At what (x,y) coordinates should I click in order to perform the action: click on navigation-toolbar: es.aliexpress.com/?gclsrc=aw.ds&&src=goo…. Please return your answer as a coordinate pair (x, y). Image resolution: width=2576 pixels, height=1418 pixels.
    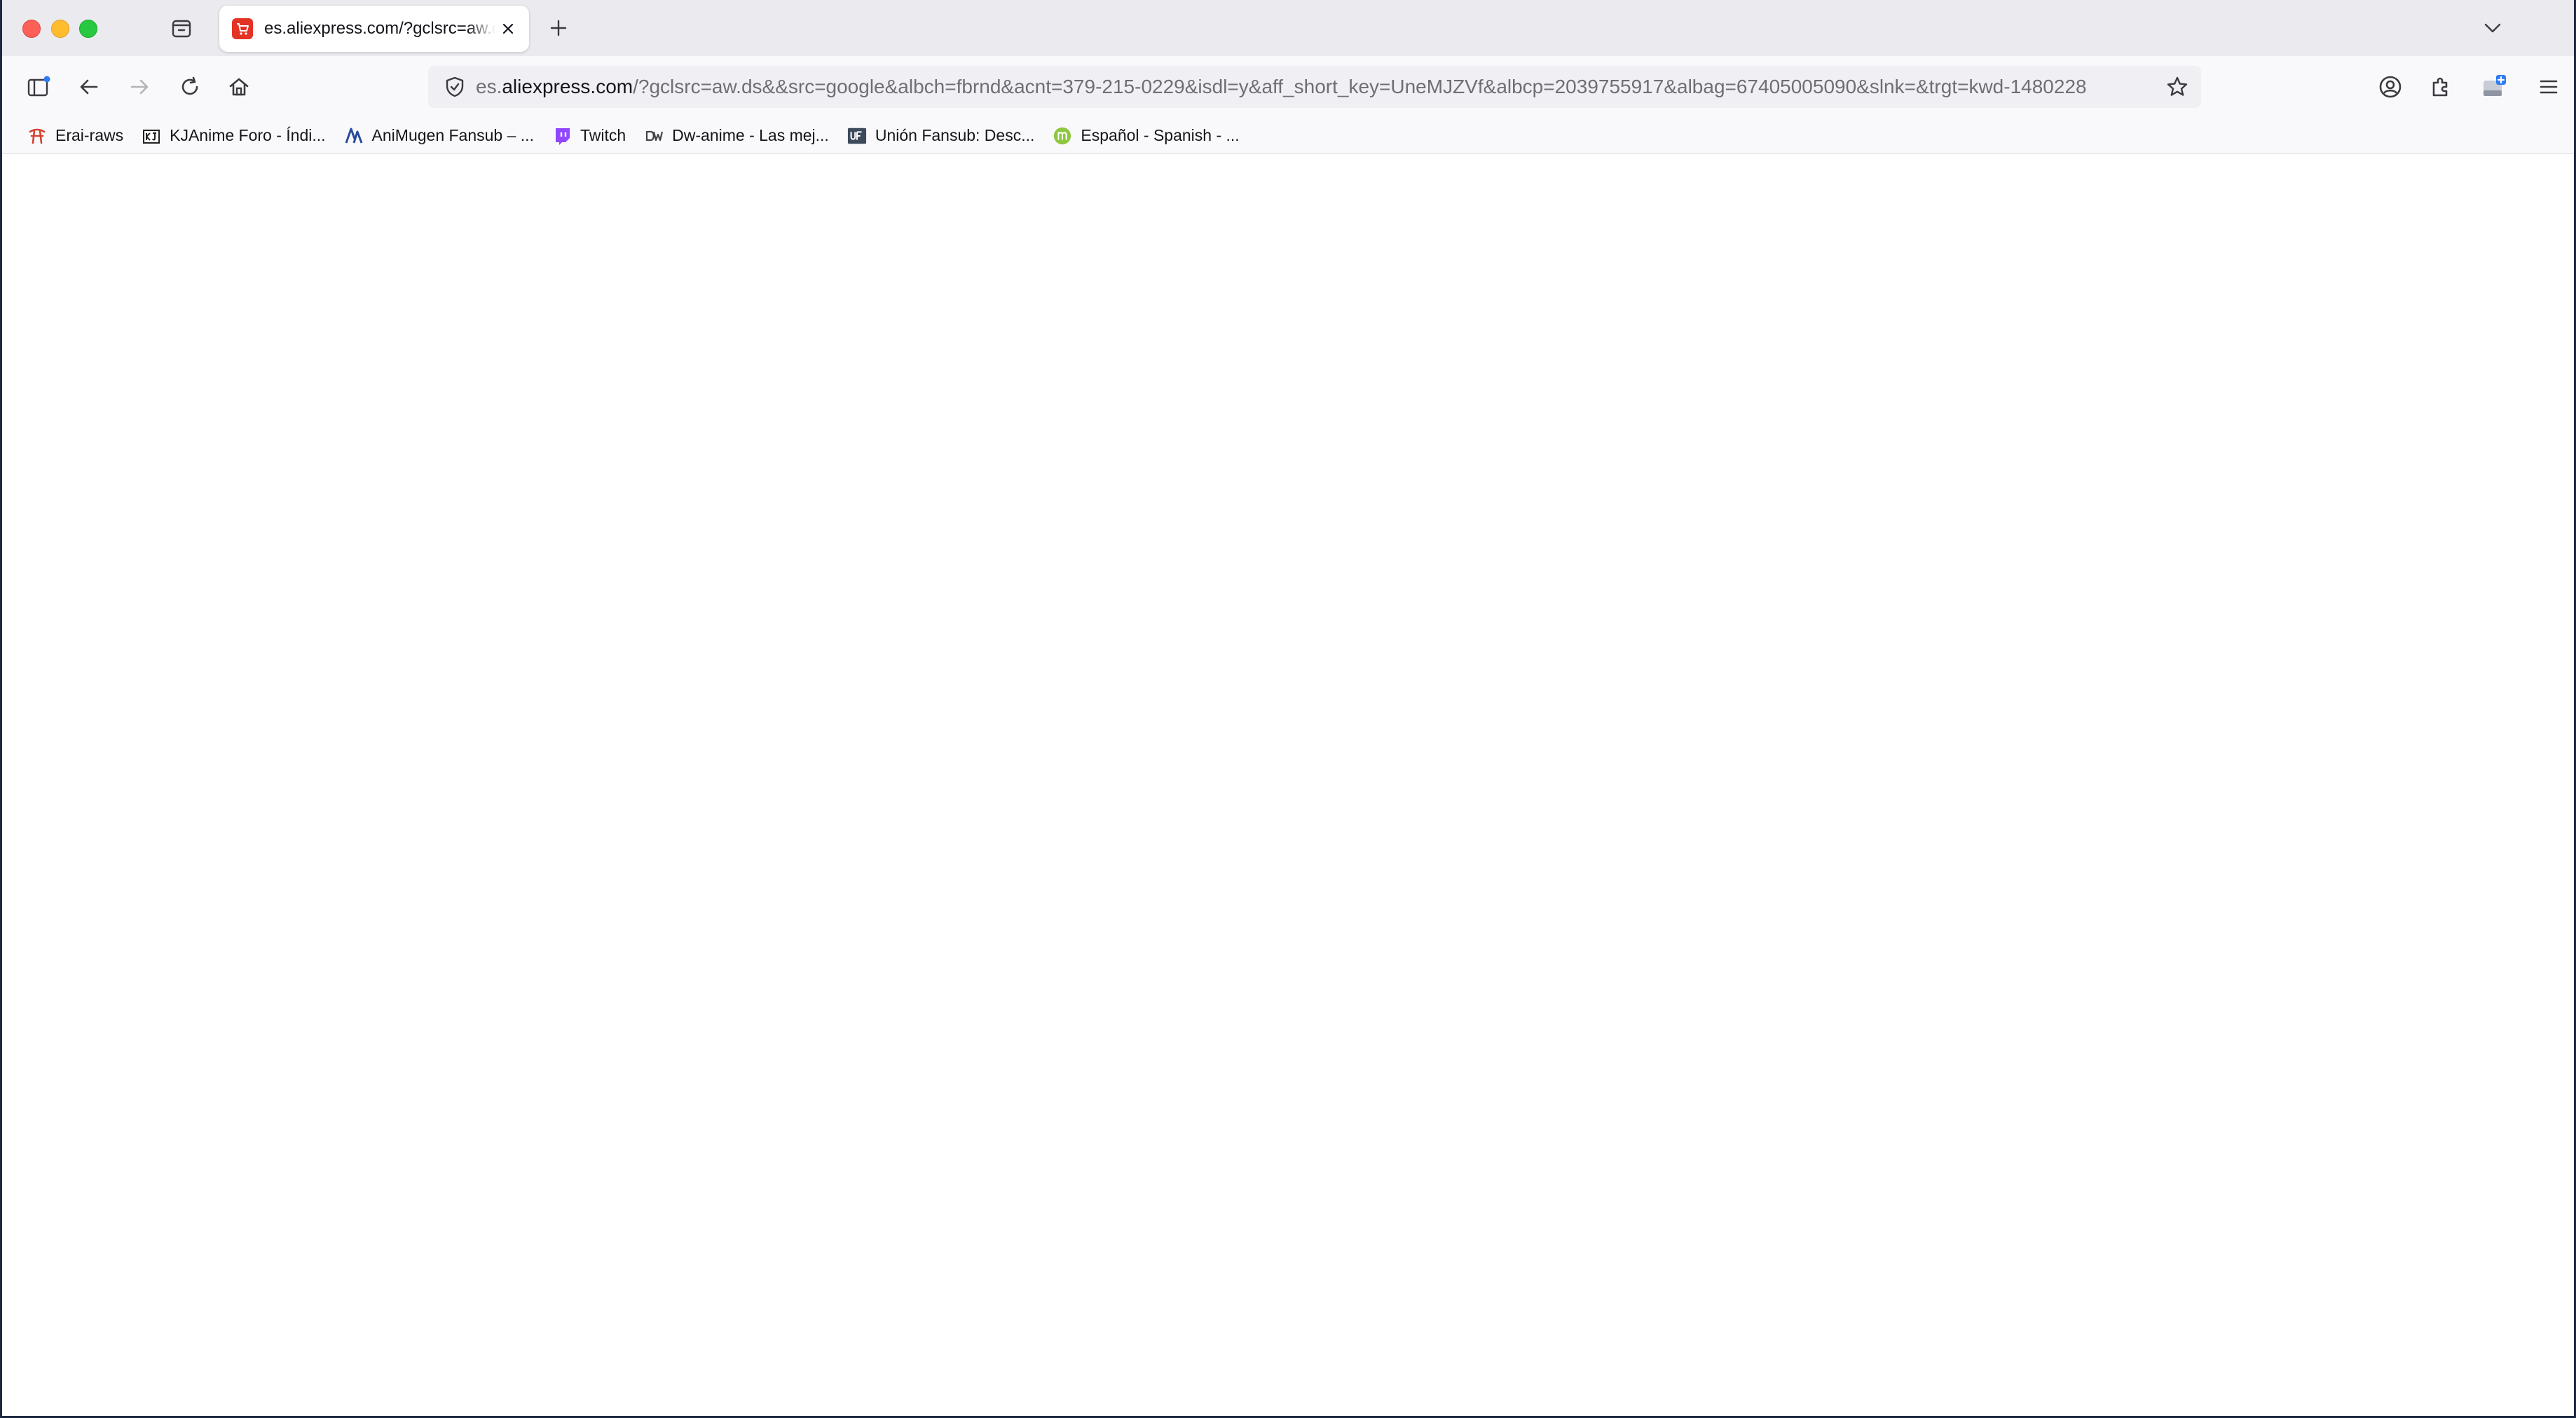
    Looking at the image, I should click on (1288, 87).